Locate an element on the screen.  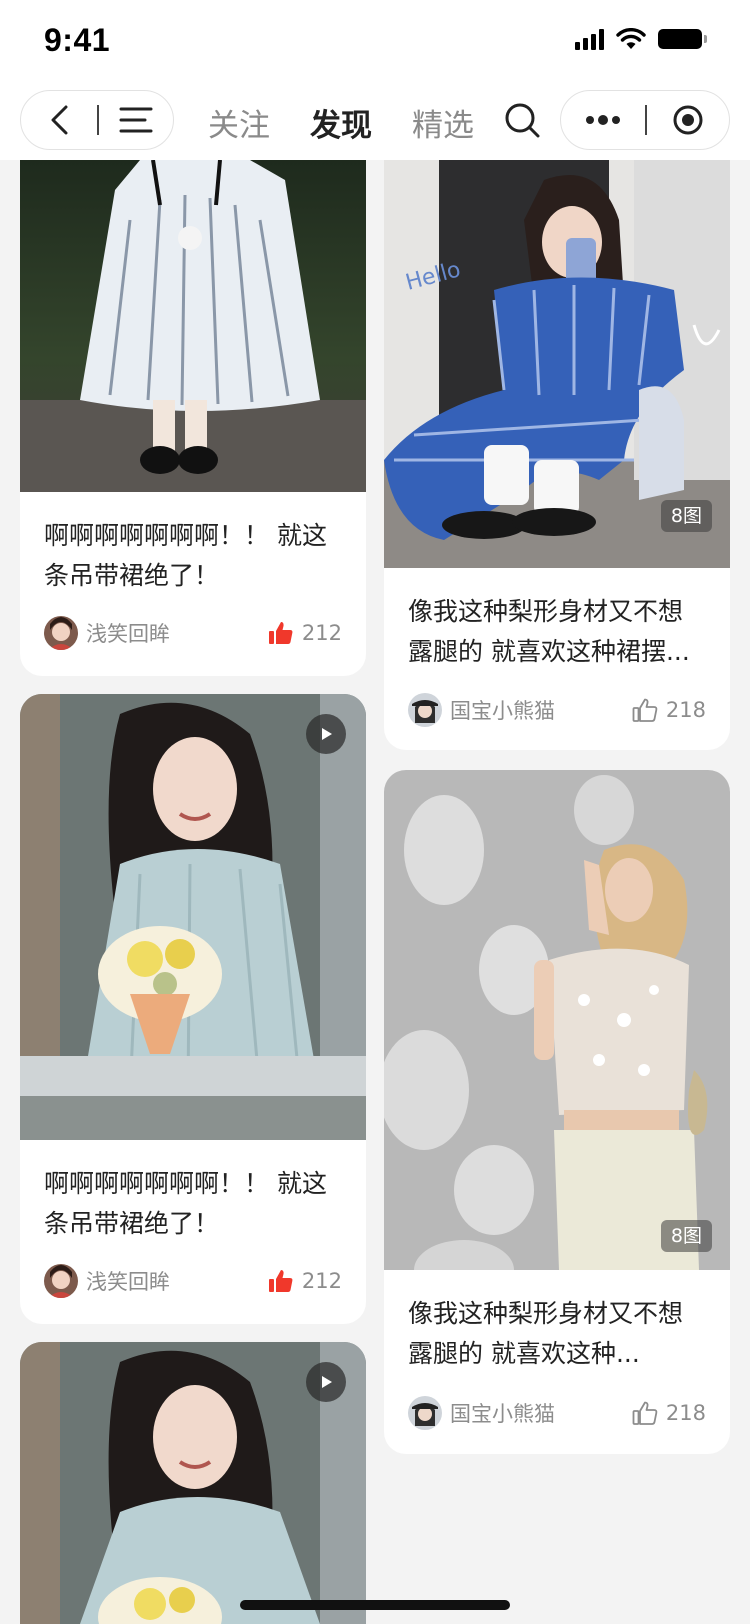
feed-card: 啊啊啊啊啊啊啊！！ 就这条吊带裙绝了！ 浅笑回眸 212 is located at coordinates (193, 418).